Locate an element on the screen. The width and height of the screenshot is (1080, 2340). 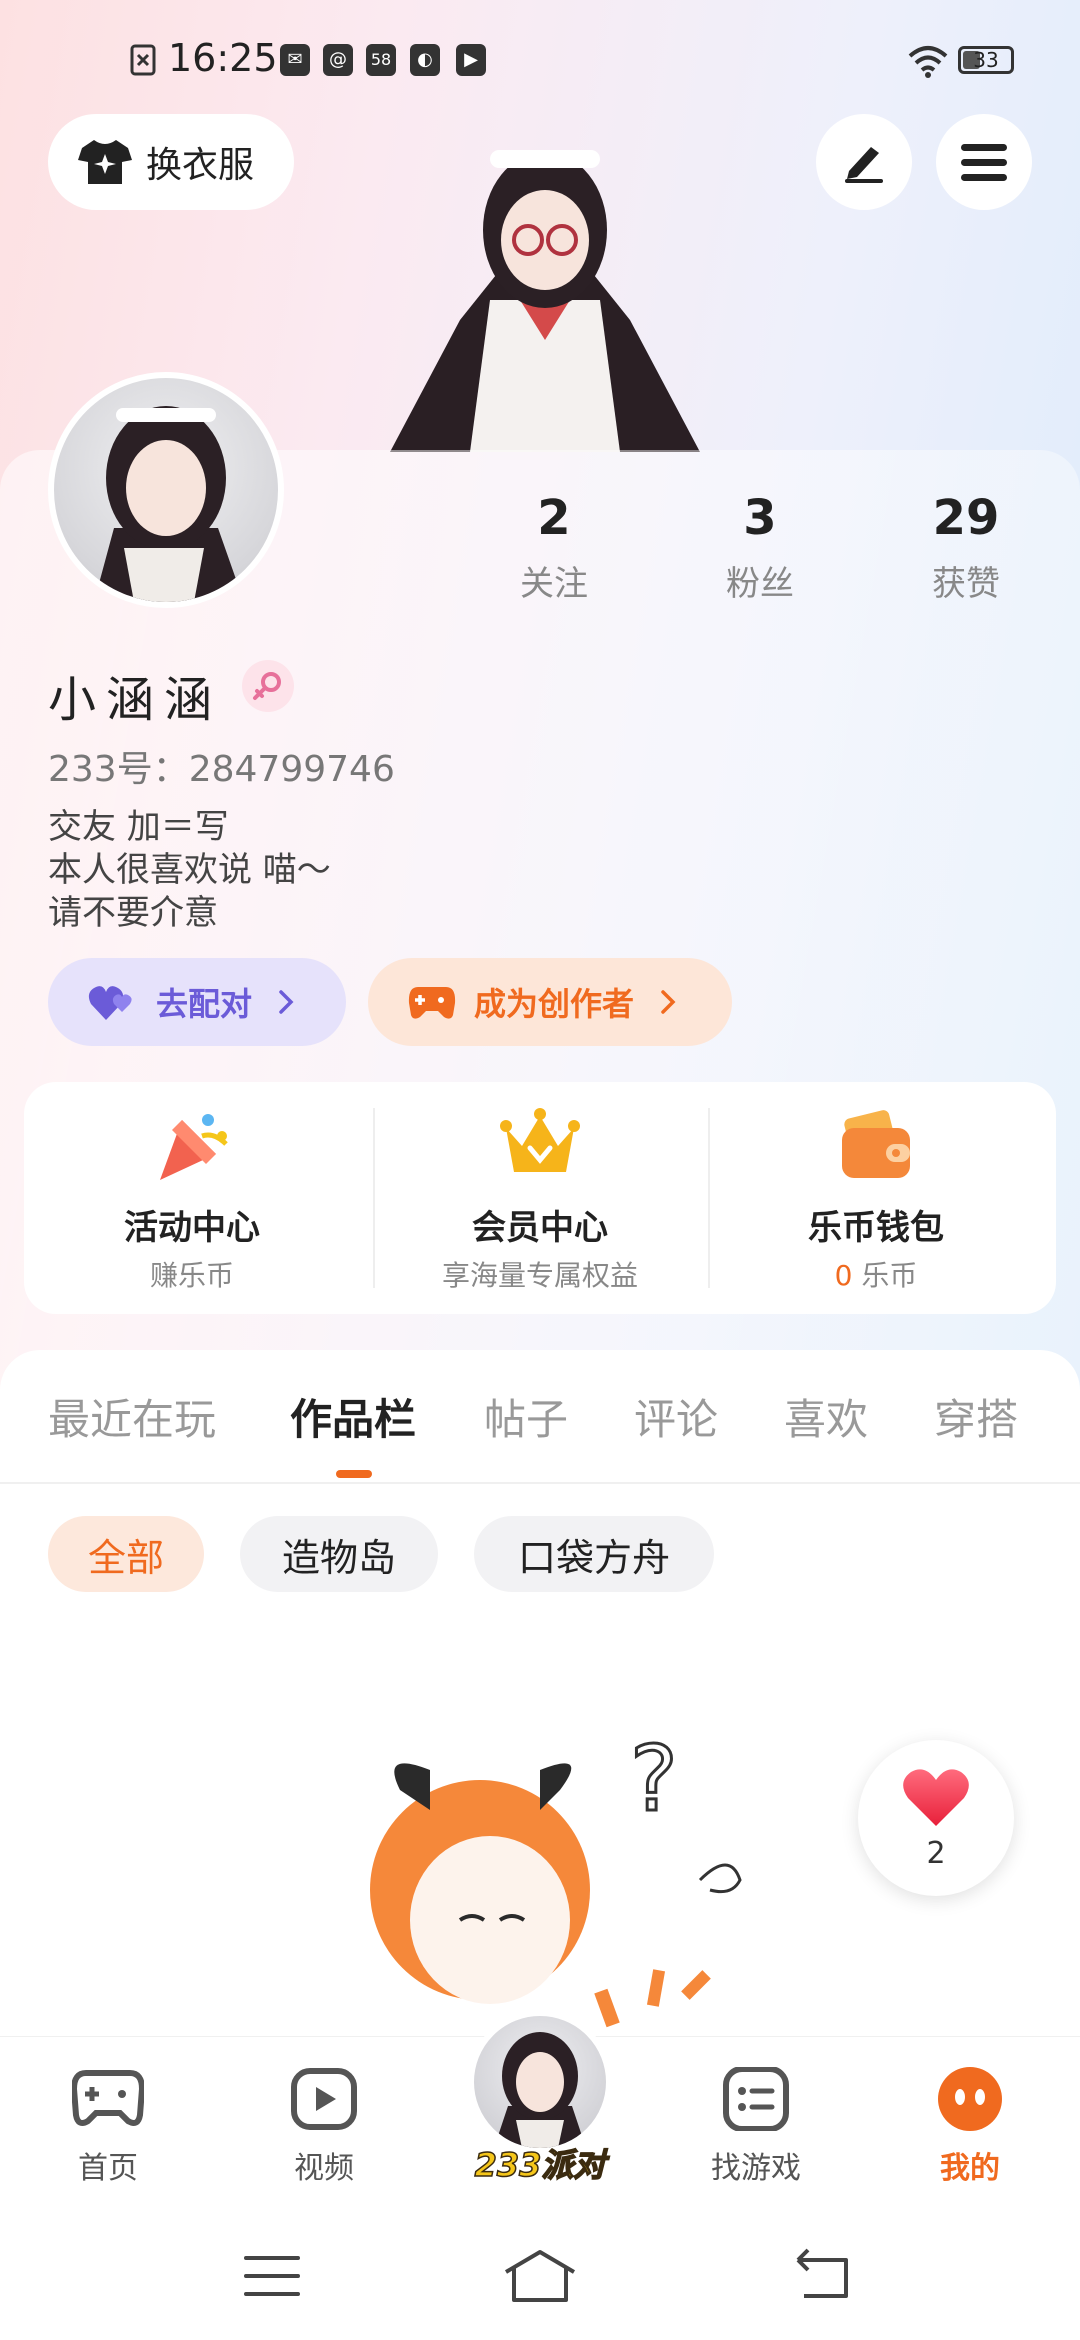
tab-works: 作品栏 is located at coordinates (353, 1416).